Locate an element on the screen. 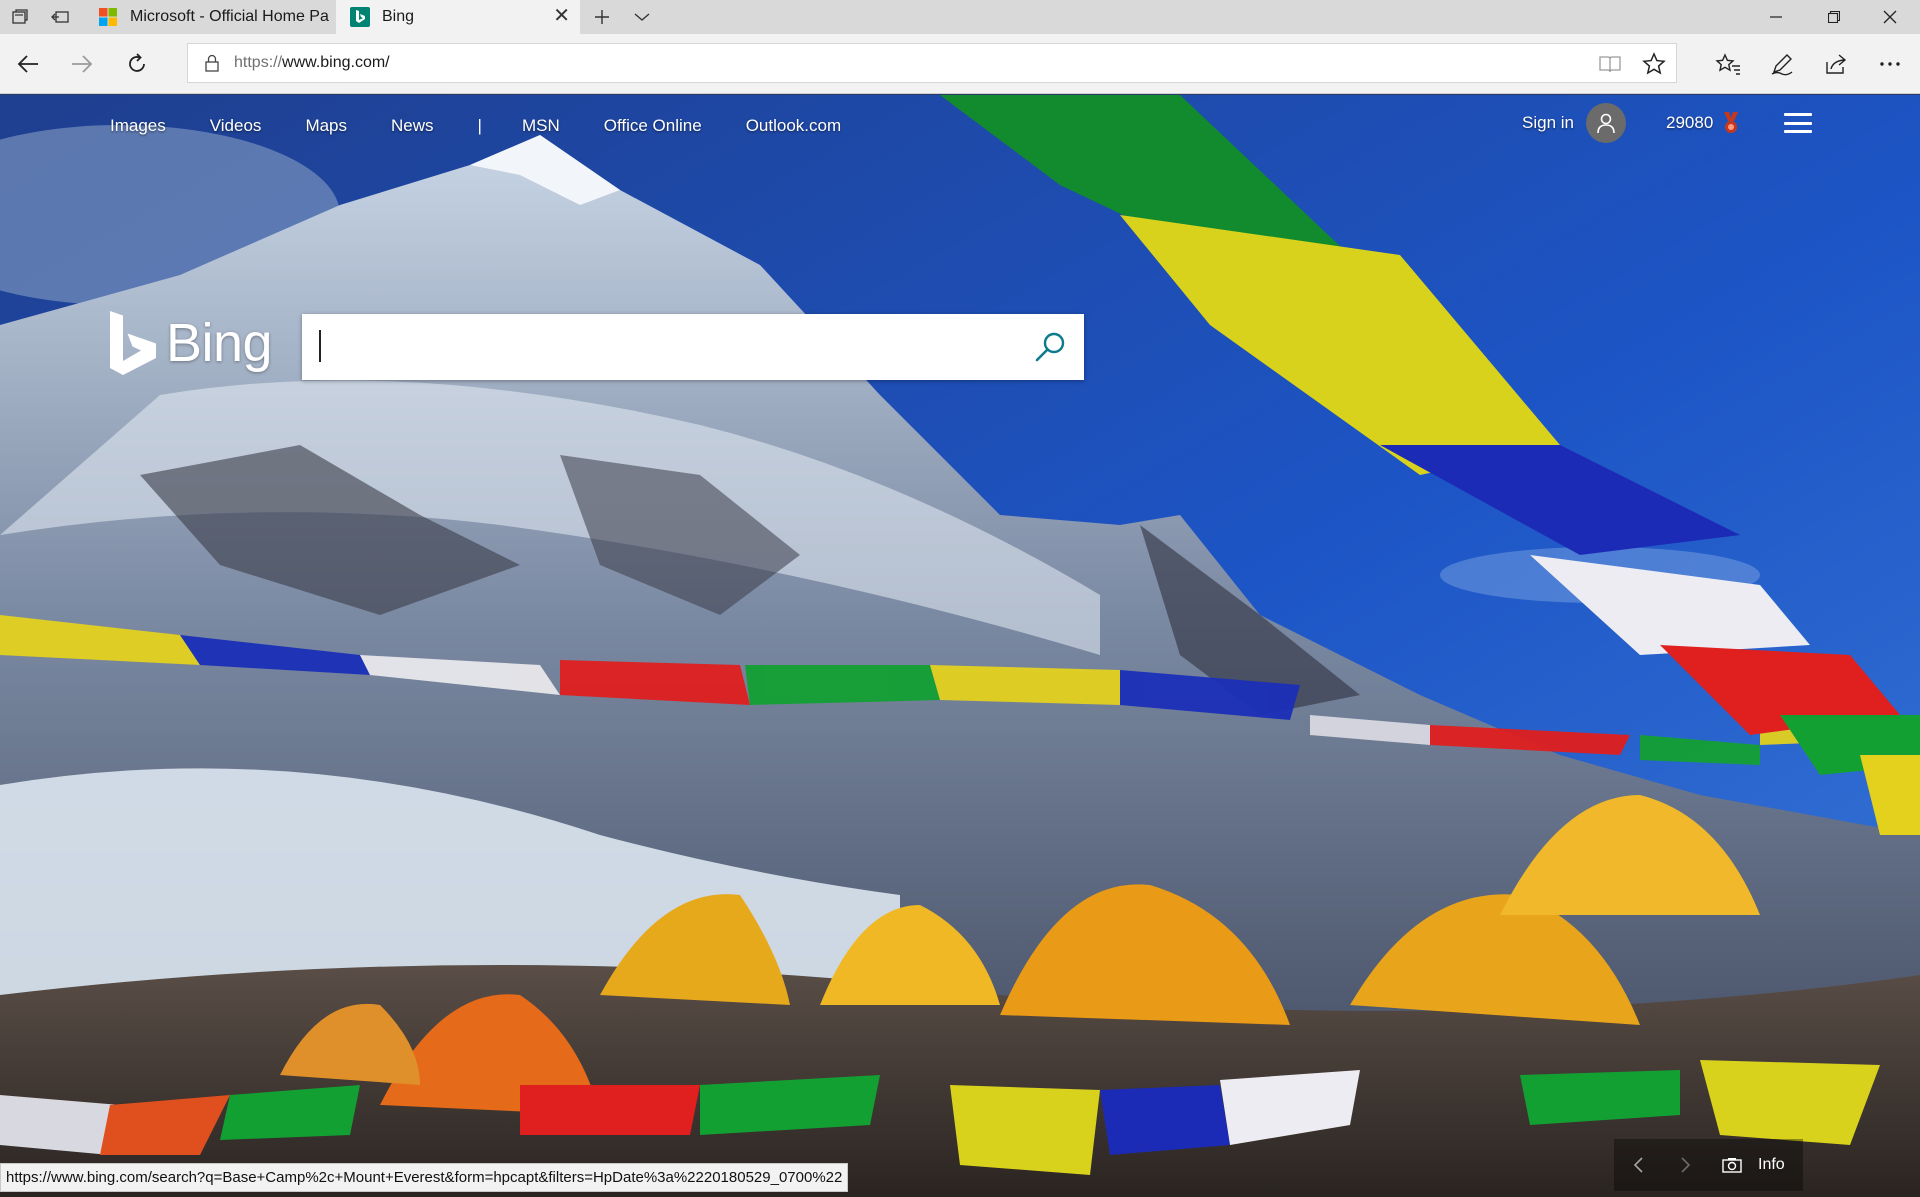 This screenshot has height=1197, width=1920. rewards-medal-icon is located at coordinates (1731, 123).